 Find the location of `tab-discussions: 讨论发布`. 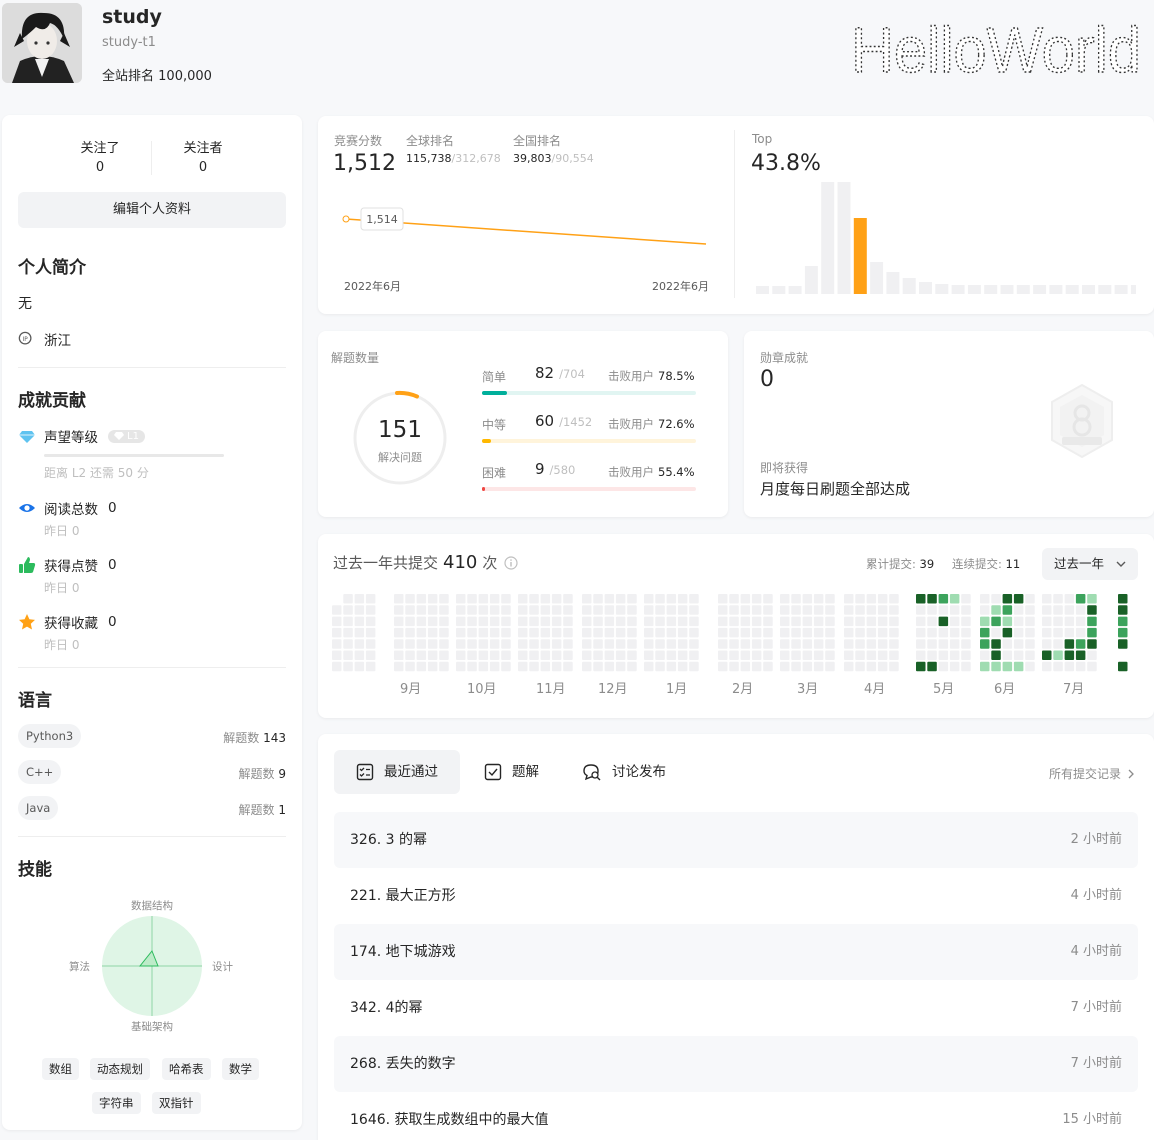

tab-discussions: 讨论发布 is located at coordinates (624, 772).